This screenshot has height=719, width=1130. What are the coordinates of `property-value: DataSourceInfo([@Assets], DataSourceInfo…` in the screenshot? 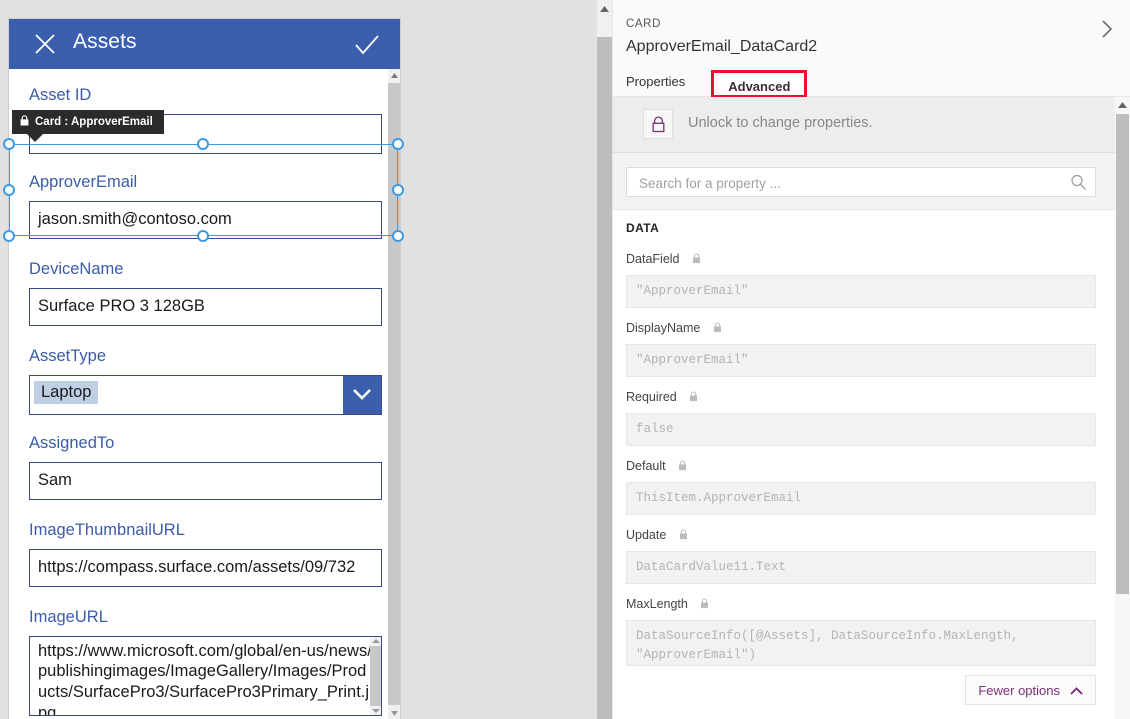 It's located at (861, 643).